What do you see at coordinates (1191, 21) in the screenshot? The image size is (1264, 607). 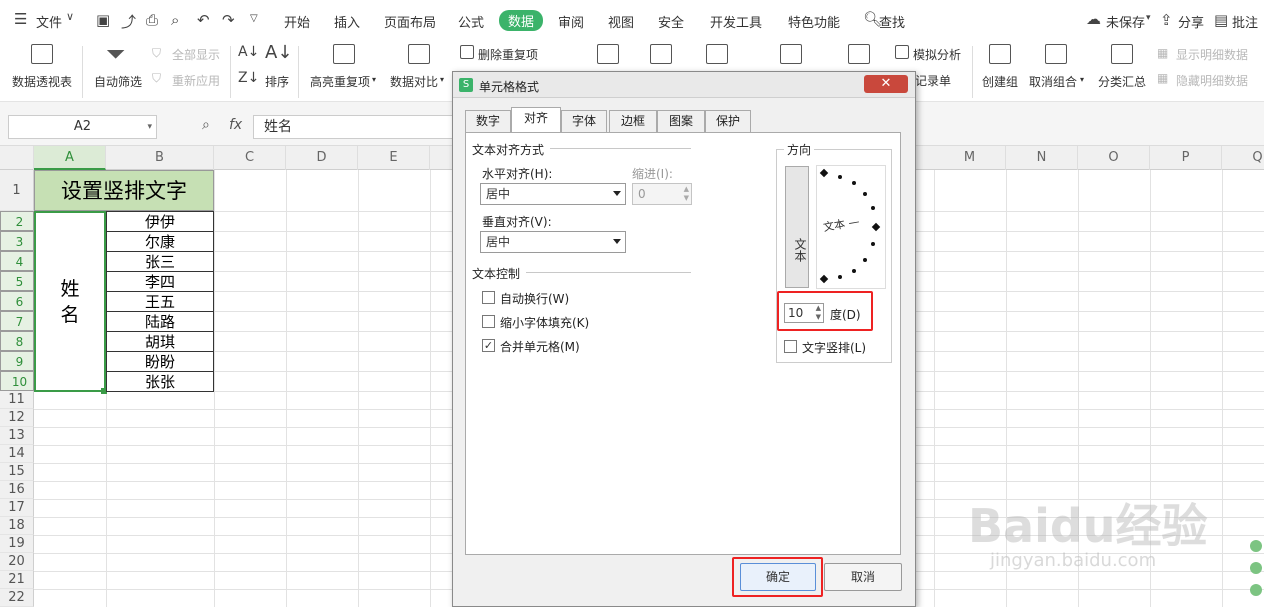 I see `share-button: 分享` at bounding box center [1191, 21].